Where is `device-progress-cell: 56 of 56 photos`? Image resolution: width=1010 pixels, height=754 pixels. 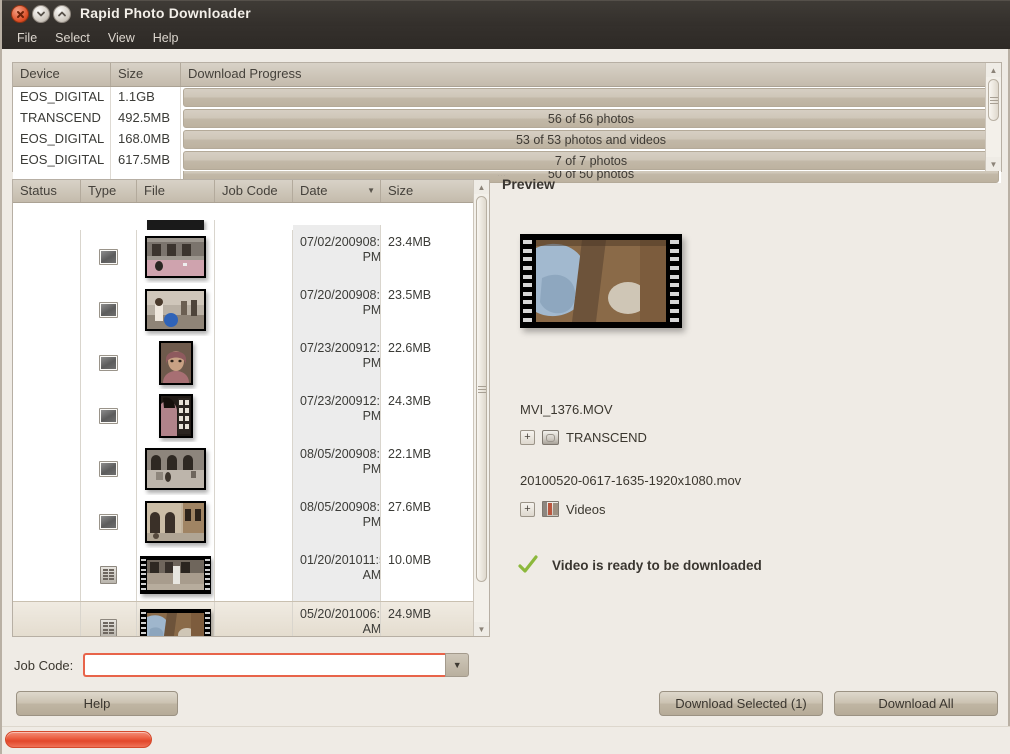
device-progress-cell: 56 of 56 photos is located at coordinates (591, 118).